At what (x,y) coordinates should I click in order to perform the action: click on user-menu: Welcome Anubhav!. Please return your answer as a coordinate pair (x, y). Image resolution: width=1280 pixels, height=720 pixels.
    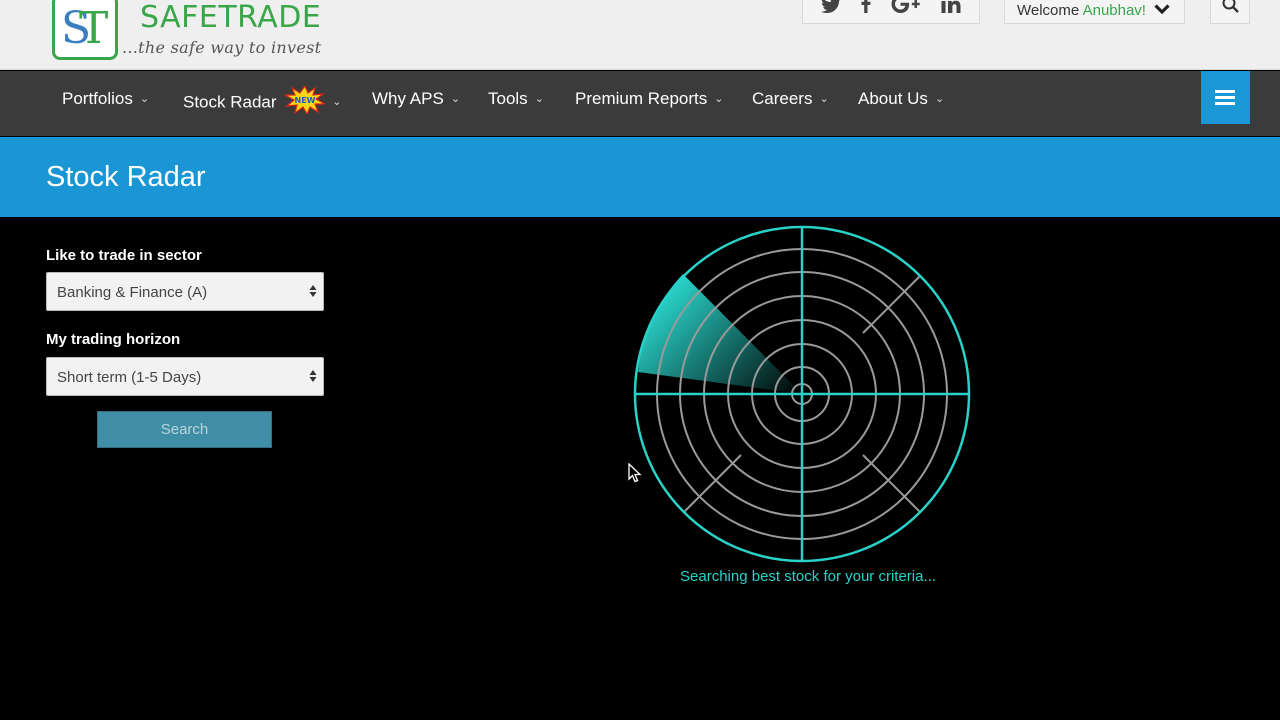
    Looking at the image, I should click on (1094, 12).